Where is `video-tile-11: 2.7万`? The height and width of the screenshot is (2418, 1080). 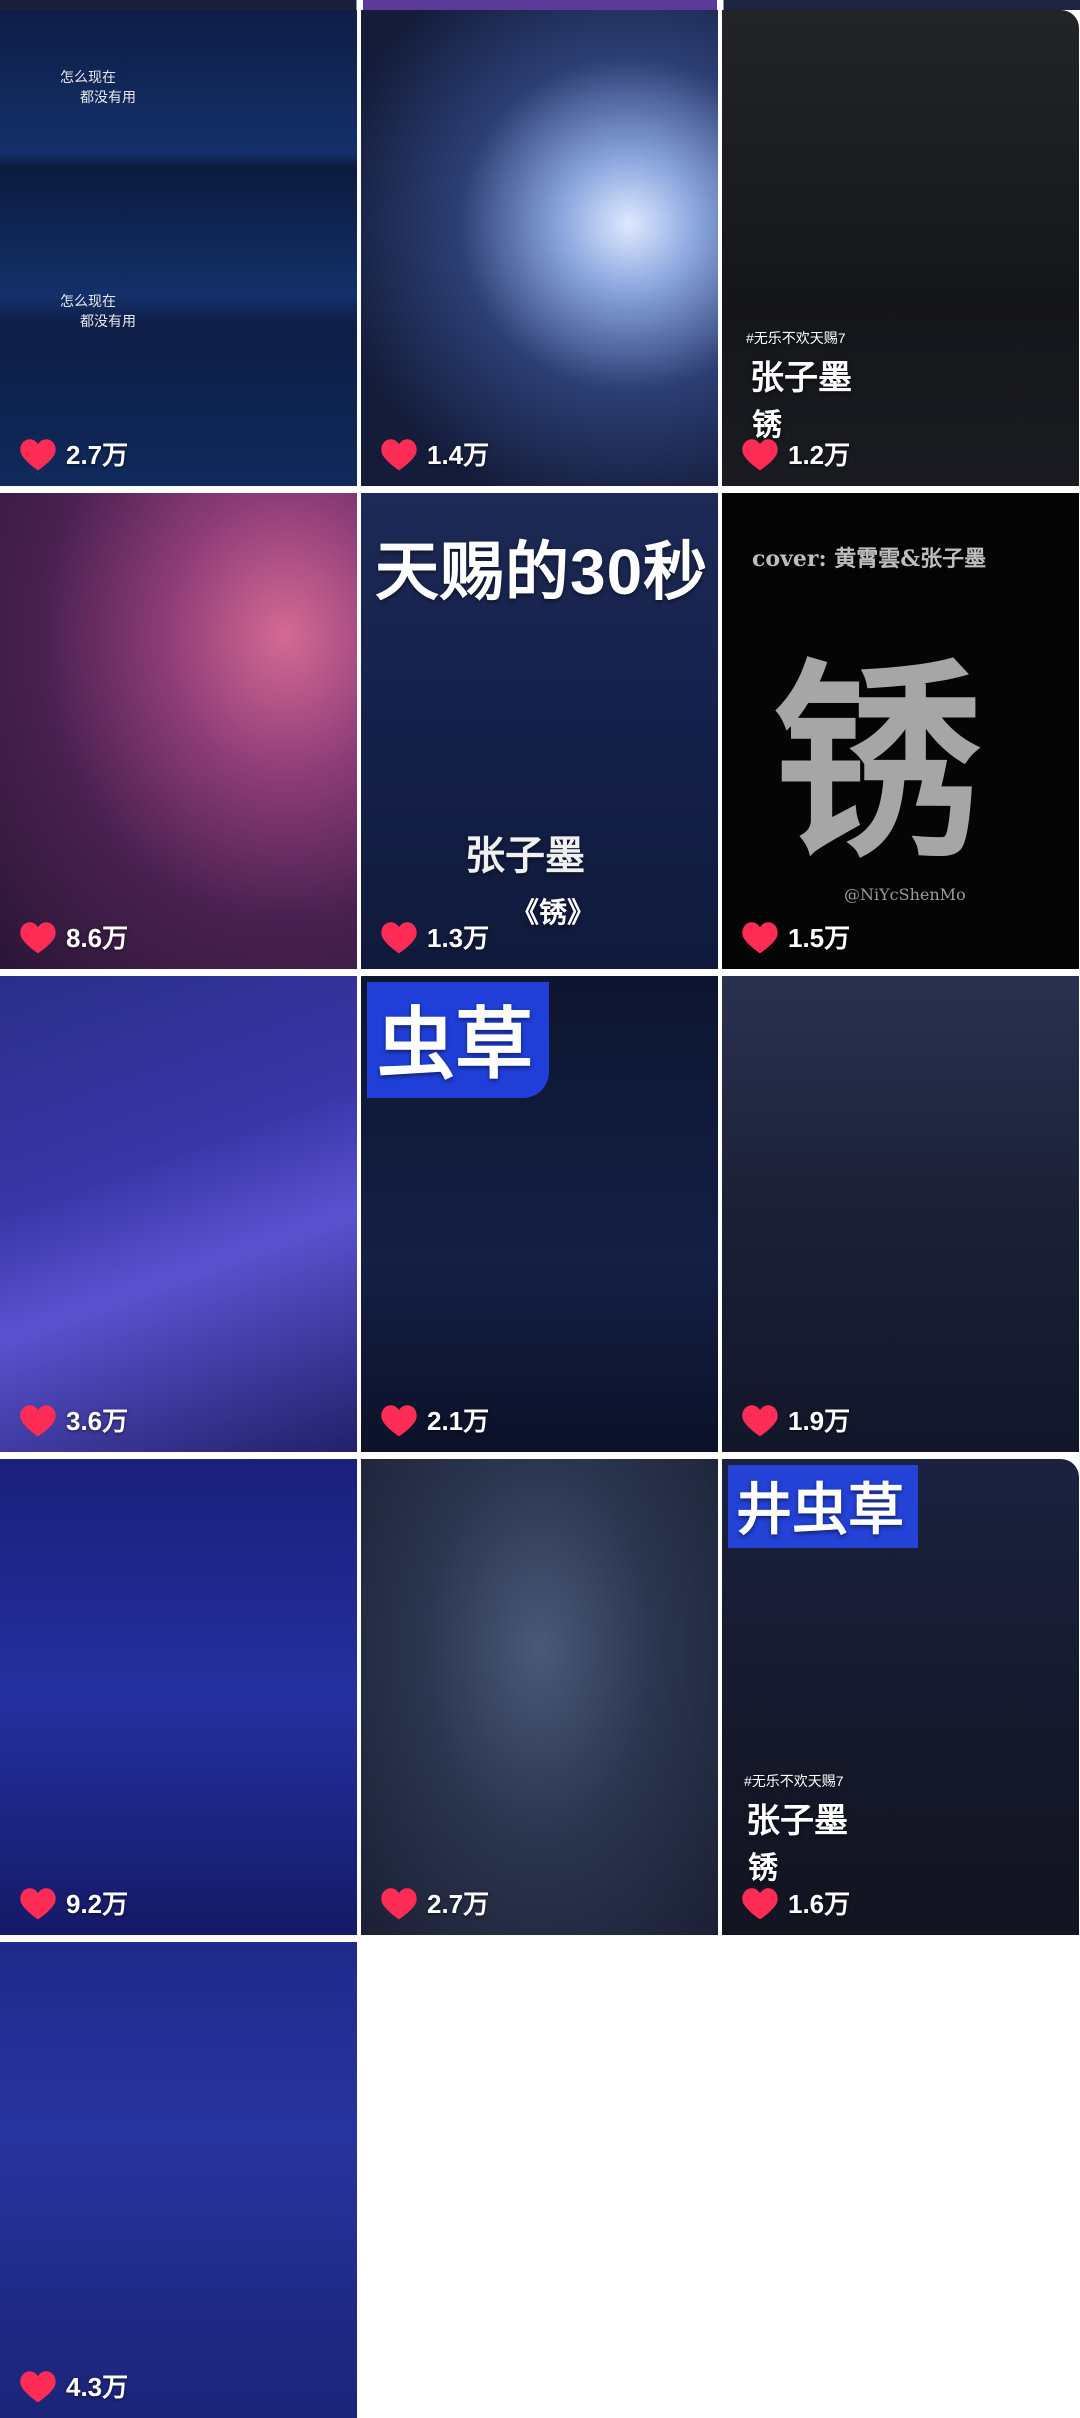
video-tile-11: 2.7万 is located at coordinates (539, 1697).